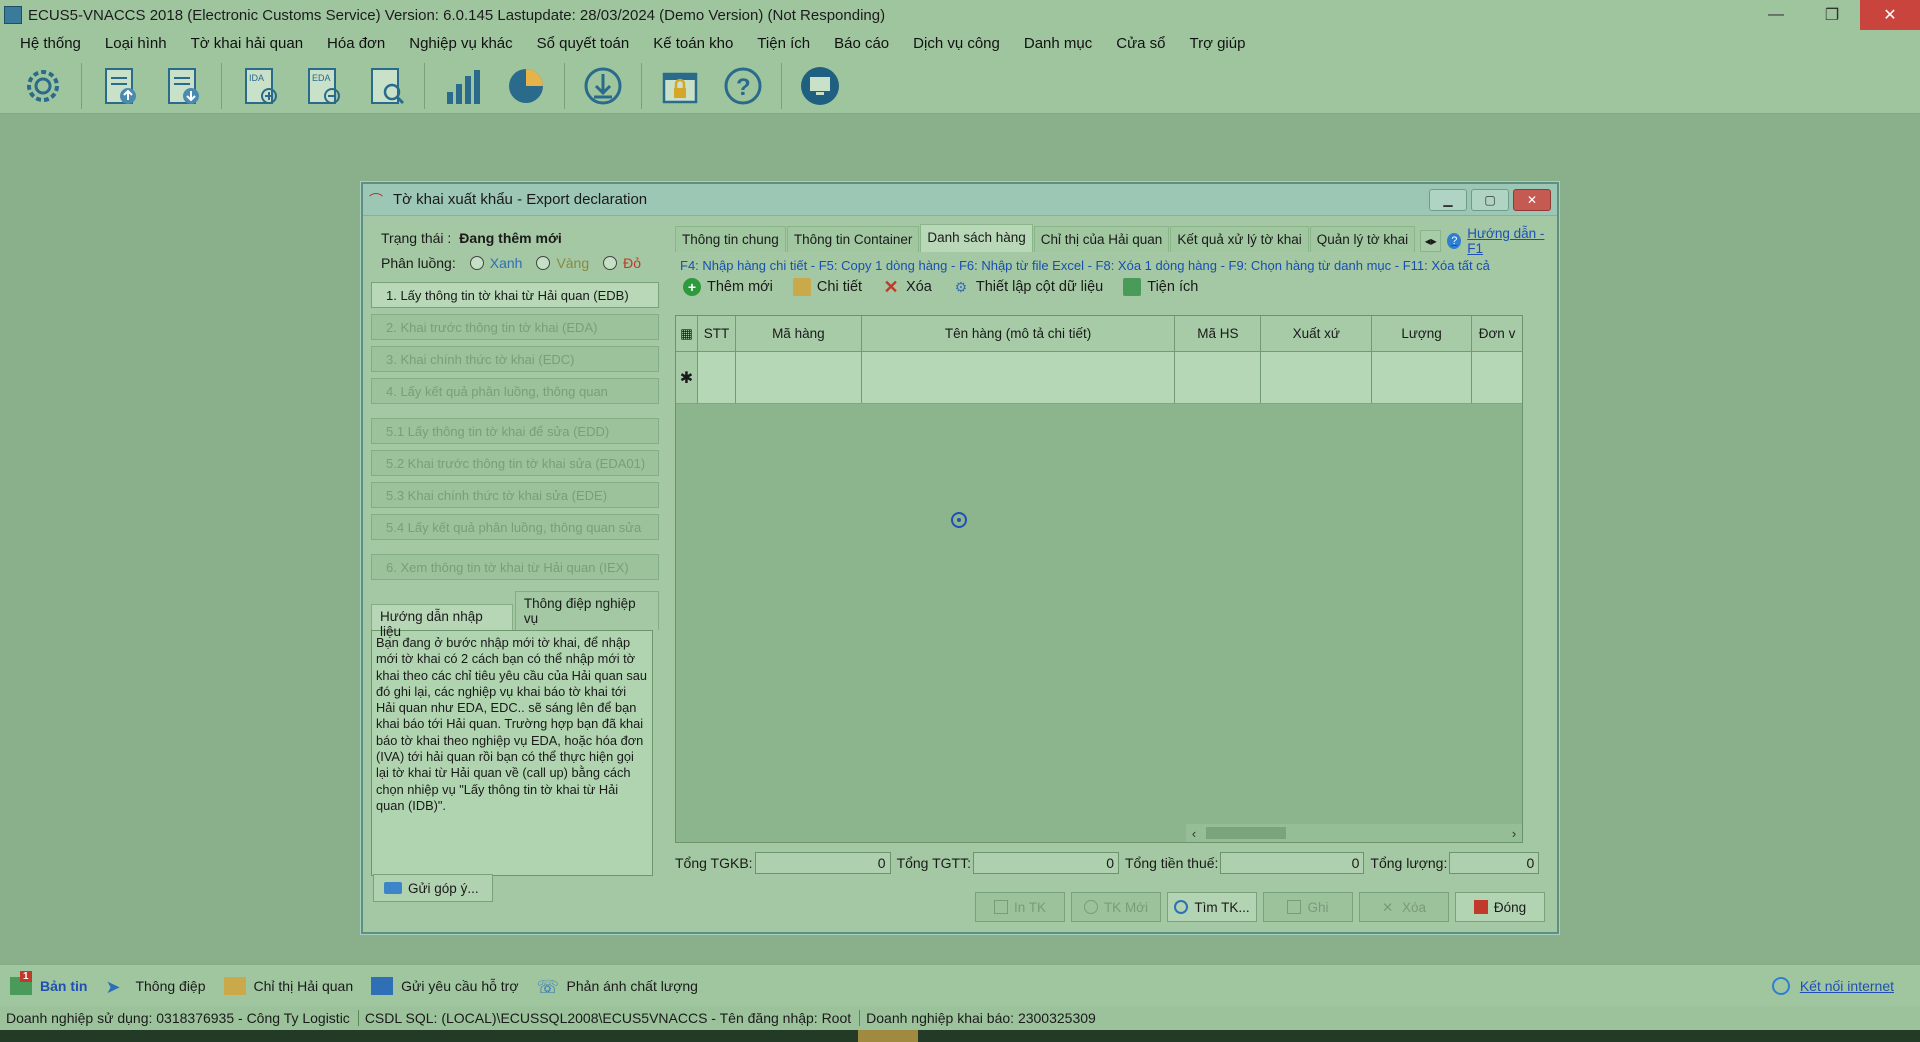 This screenshot has height=1042, width=1920. I want to click on customs-instructions-item: Chỉ thị Hải quan, so click(288, 985).